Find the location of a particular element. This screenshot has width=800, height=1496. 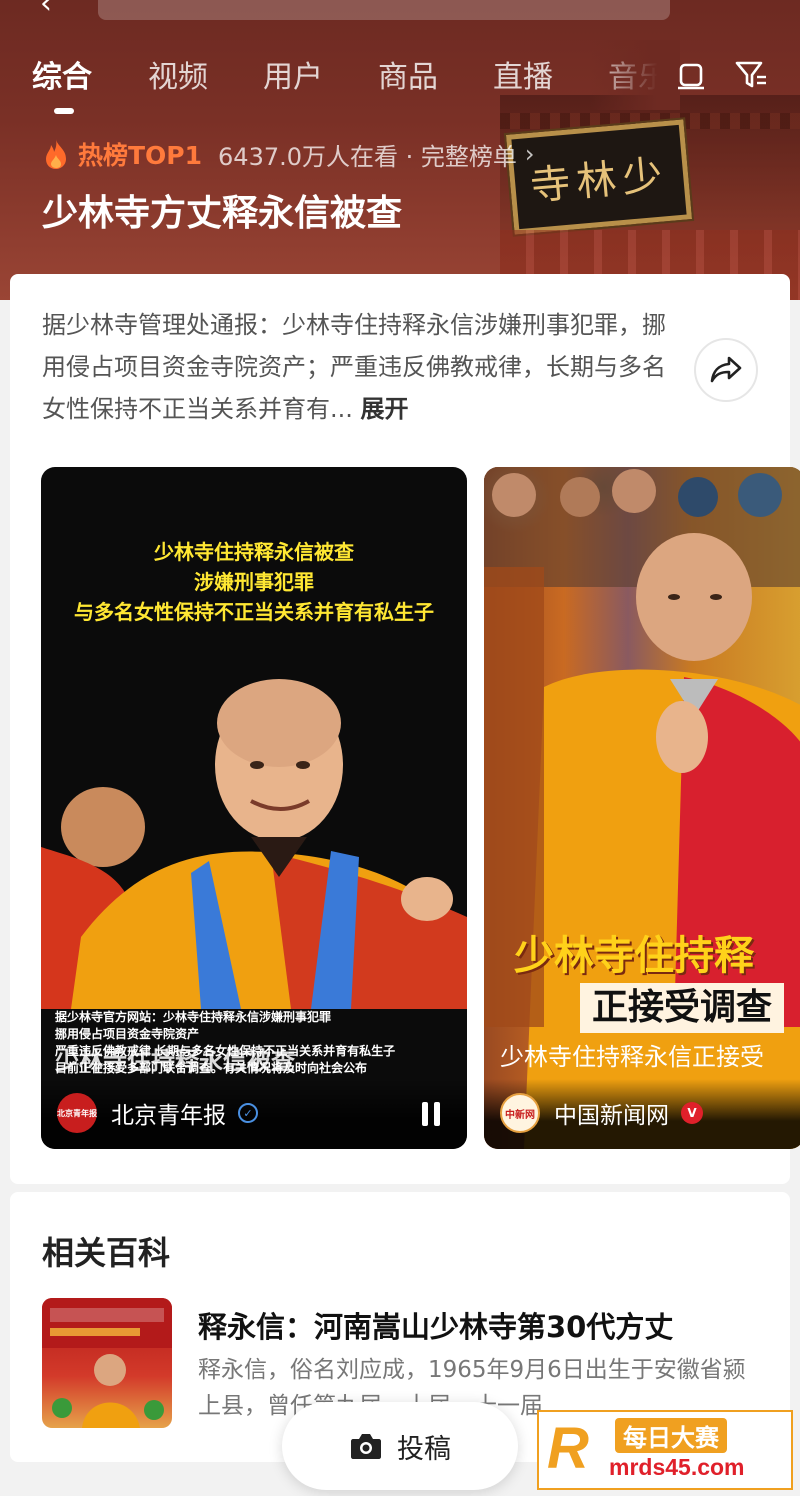

fire-icon is located at coordinates (56, 154).